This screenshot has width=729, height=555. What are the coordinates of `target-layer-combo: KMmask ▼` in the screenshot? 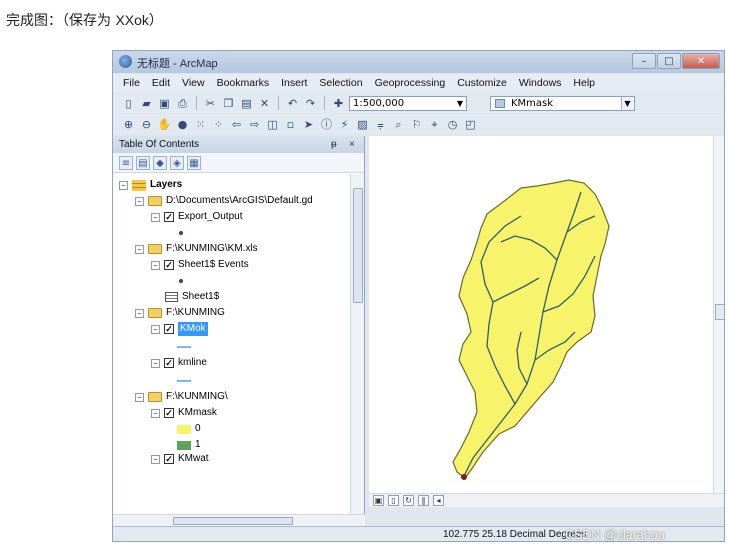 It's located at (562, 103).